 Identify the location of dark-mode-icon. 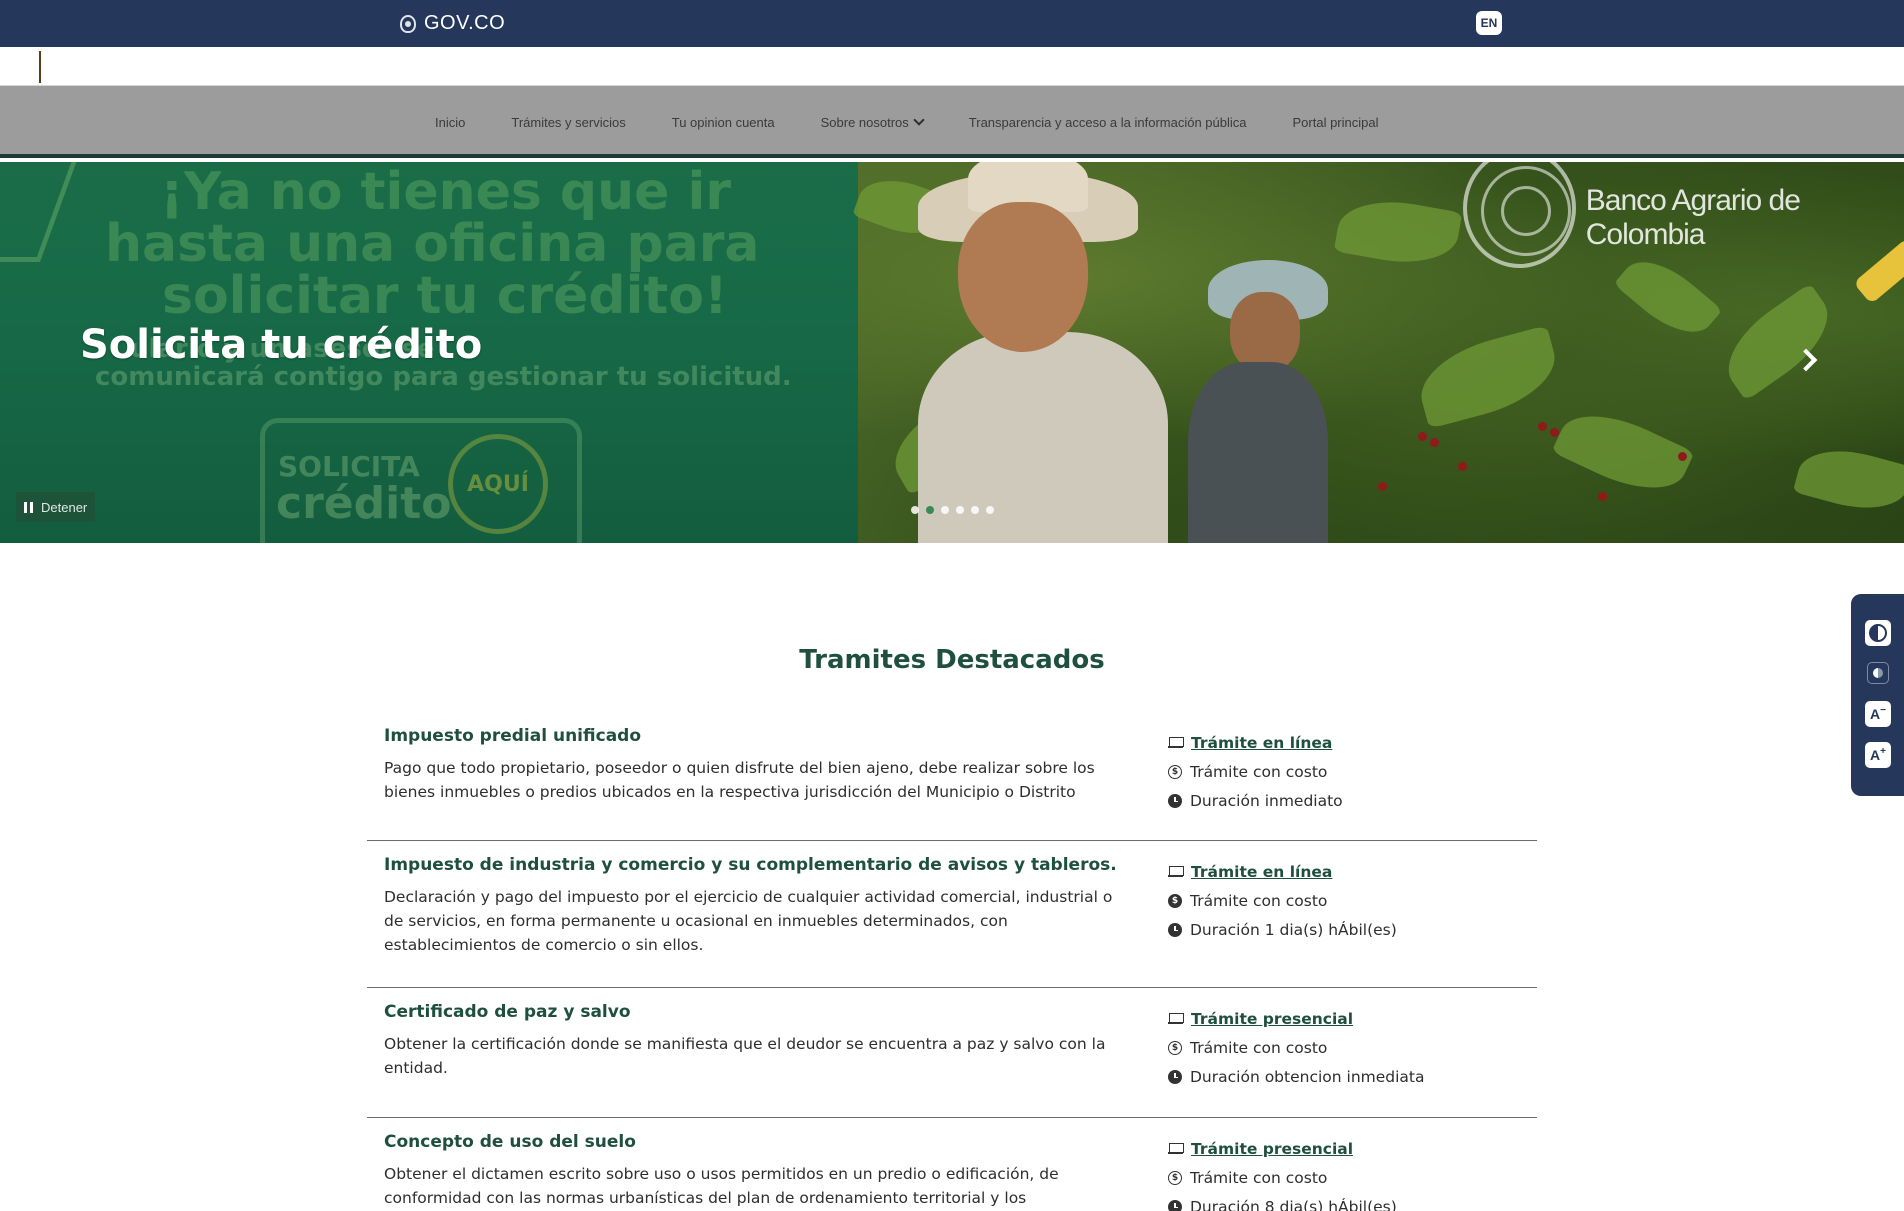
(1878, 673).